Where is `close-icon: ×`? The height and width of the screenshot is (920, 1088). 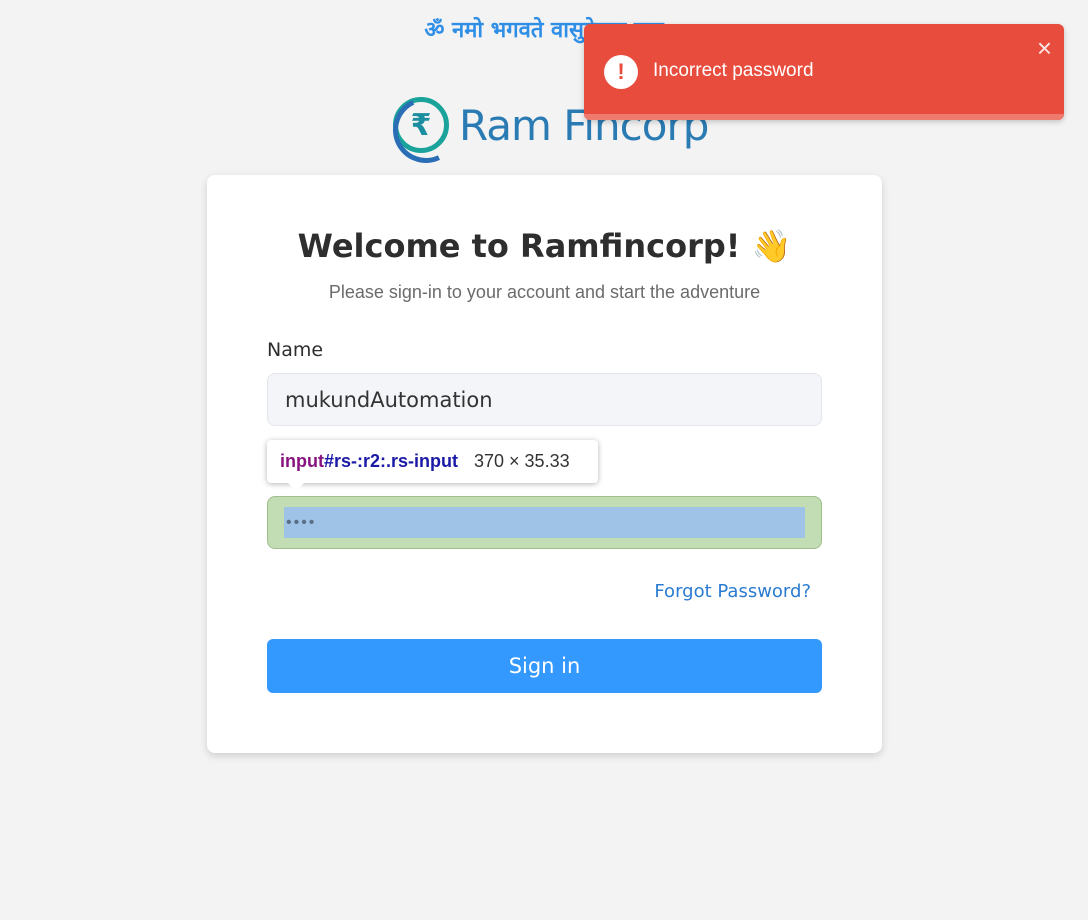 close-icon: × is located at coordinates (1044, 48).